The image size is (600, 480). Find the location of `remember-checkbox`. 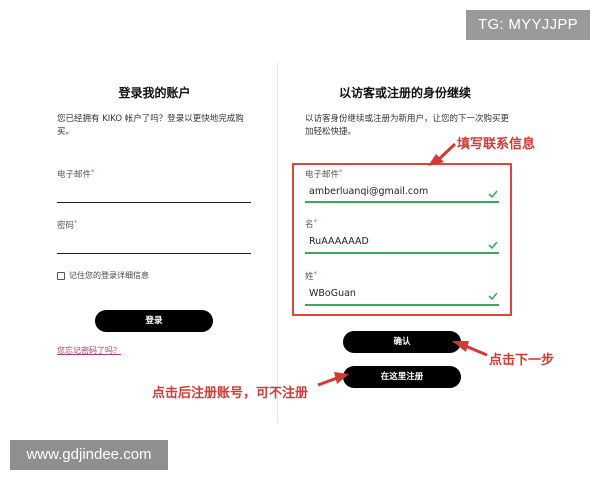

remember-checkbox is located at coordinates (61, 275).